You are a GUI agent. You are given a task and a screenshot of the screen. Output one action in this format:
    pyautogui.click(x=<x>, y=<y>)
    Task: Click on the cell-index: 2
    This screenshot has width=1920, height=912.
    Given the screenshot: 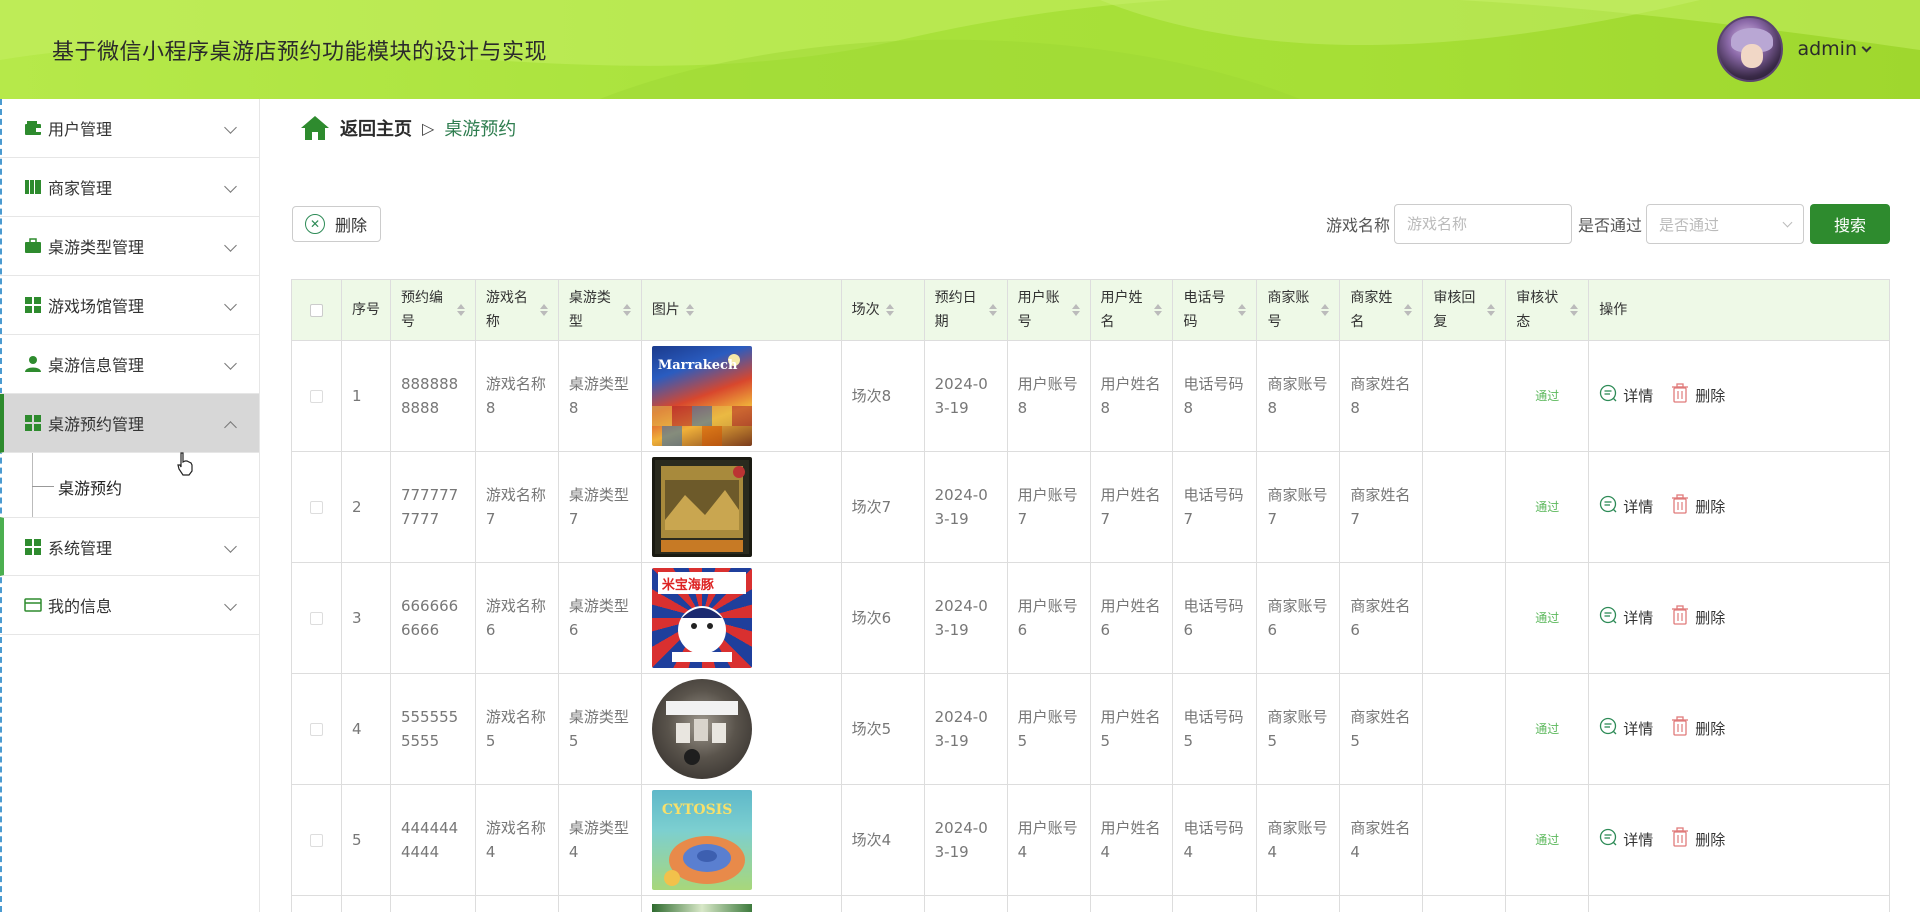 What is the action you would take?
    pyautogui.click(x=366, y=507)
    